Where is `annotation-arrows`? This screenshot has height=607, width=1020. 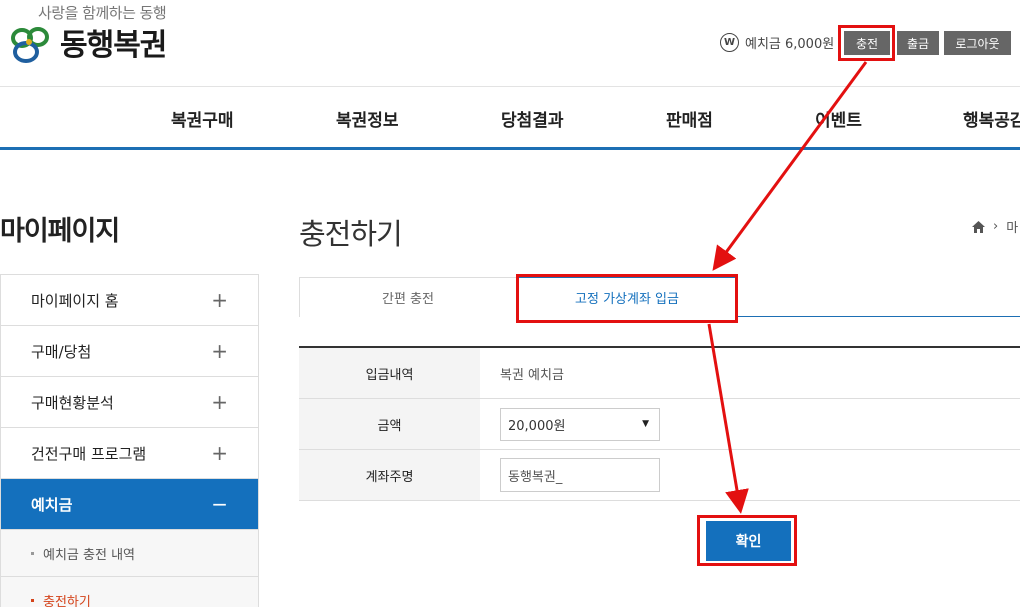 annotation-arrows is located at coordinates (787, 287).